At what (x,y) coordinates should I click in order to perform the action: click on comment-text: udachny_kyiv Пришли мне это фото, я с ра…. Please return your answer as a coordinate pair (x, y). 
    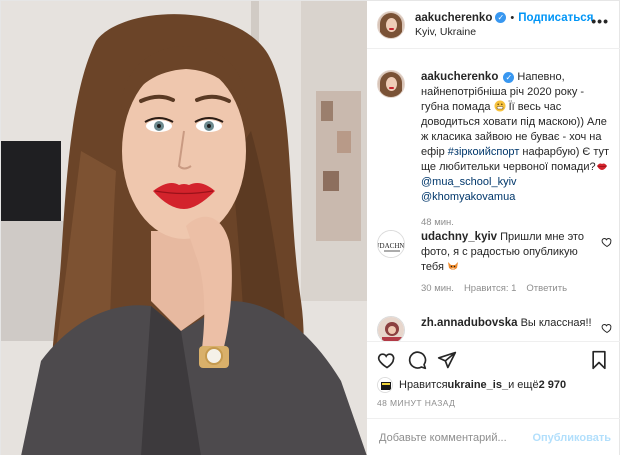
    Looking at the image, I should click on (507, 252).